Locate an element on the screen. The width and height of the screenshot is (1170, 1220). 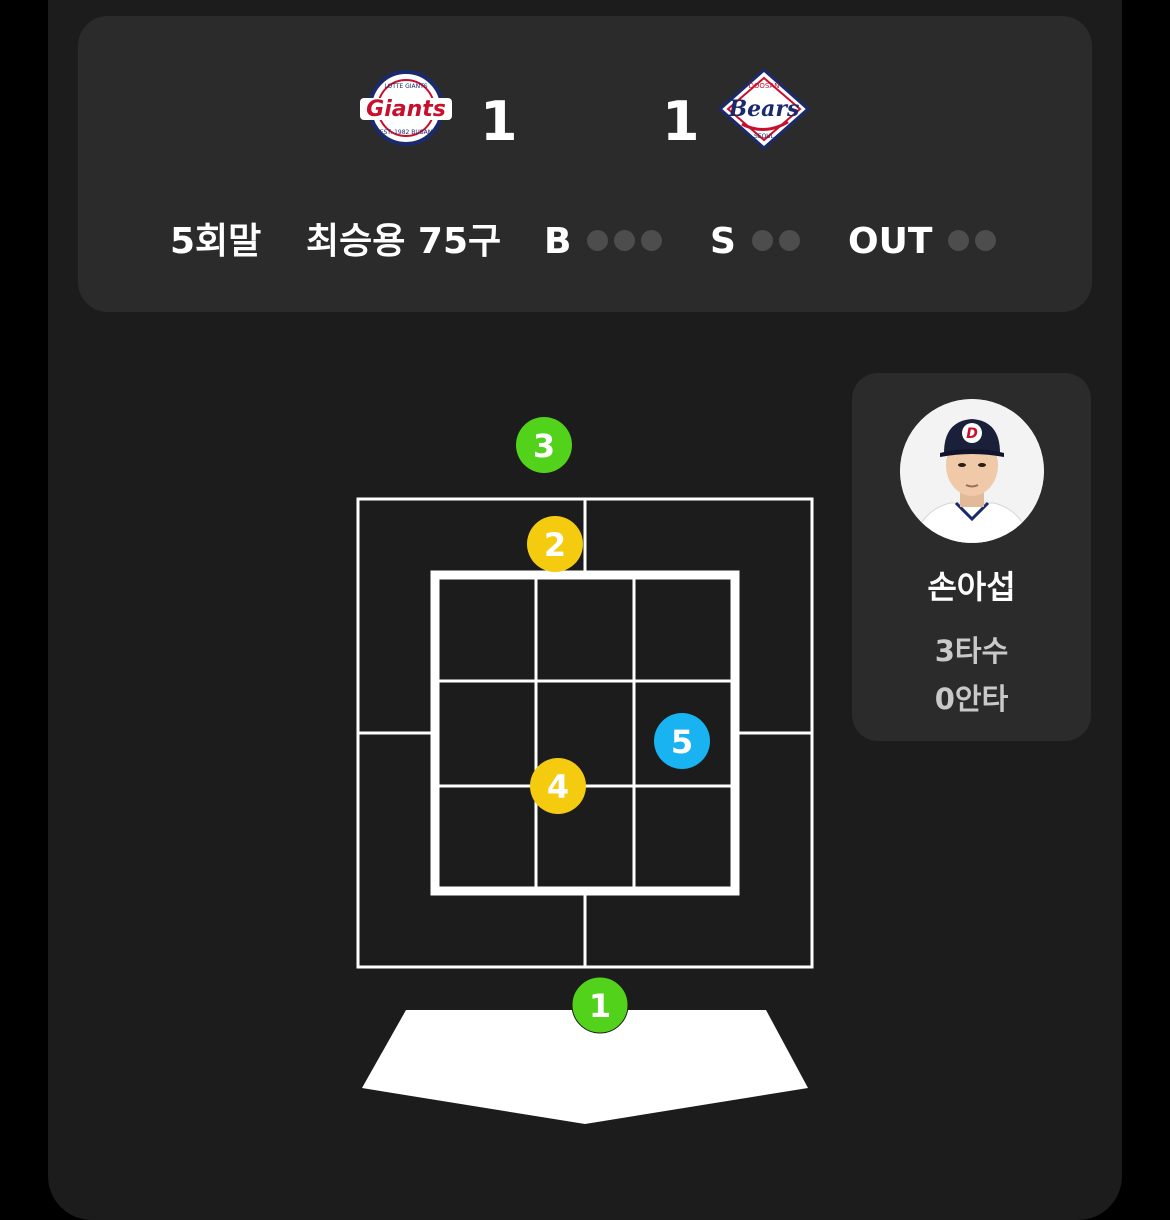
pitch-number: 2 is located at coordinates (555, 545).